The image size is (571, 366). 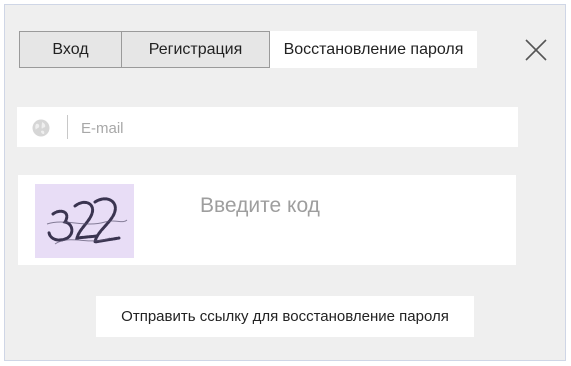 I want to click on tab-login-label: Вход, so click(x=70, y=49).